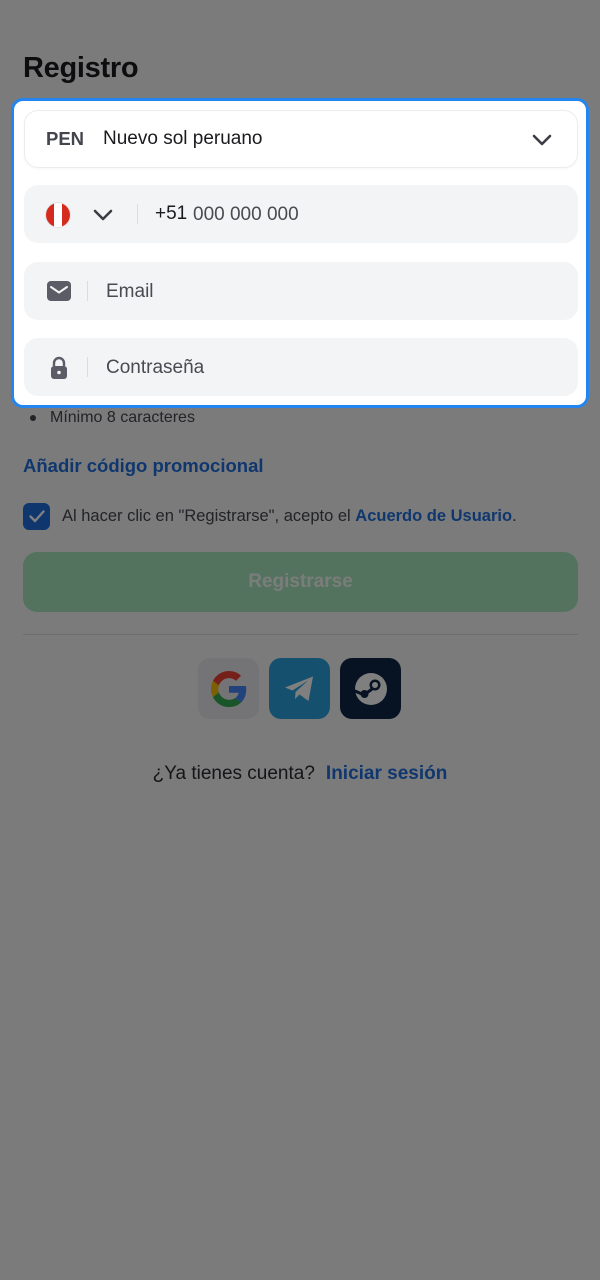 The height and width of the screenshot is (1280, 600). I want to click on email-field, so click(301, 292).